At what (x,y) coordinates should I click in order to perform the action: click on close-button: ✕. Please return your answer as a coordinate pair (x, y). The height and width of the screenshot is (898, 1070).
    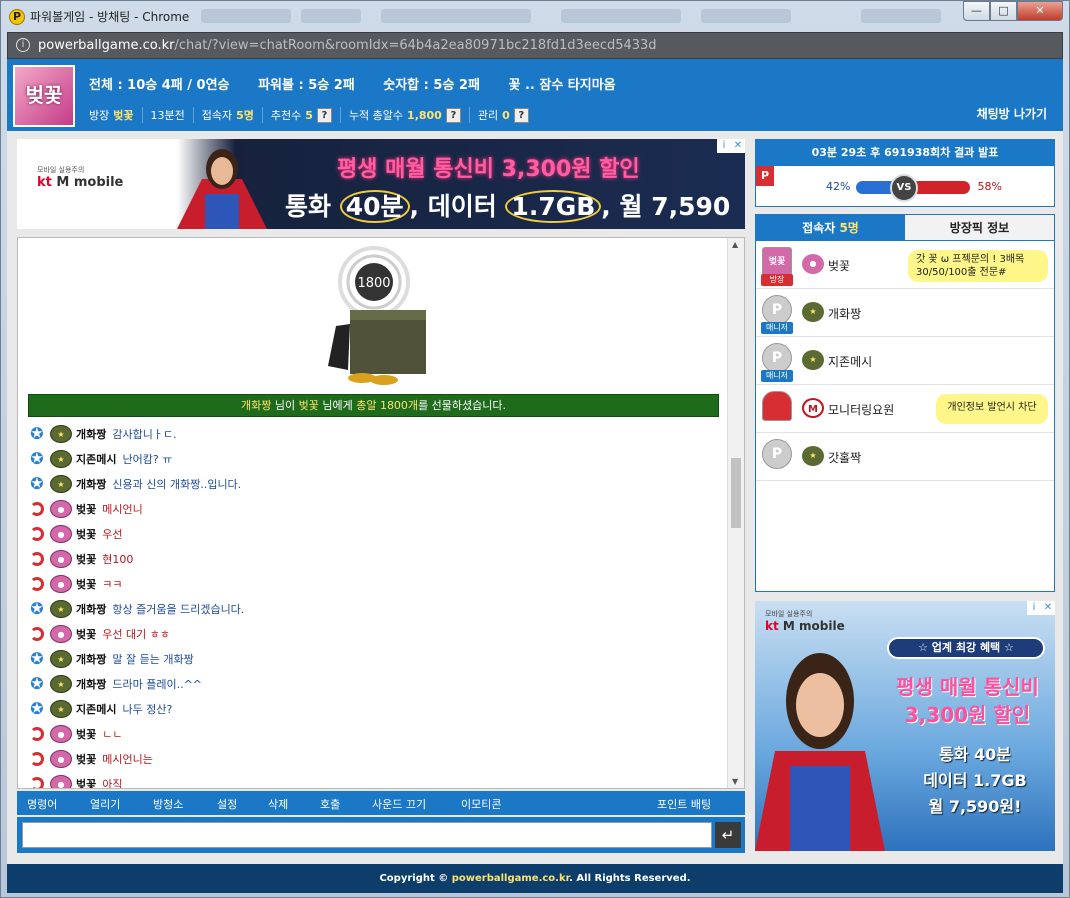
    Looking at the image, I should click on (1040, 11).